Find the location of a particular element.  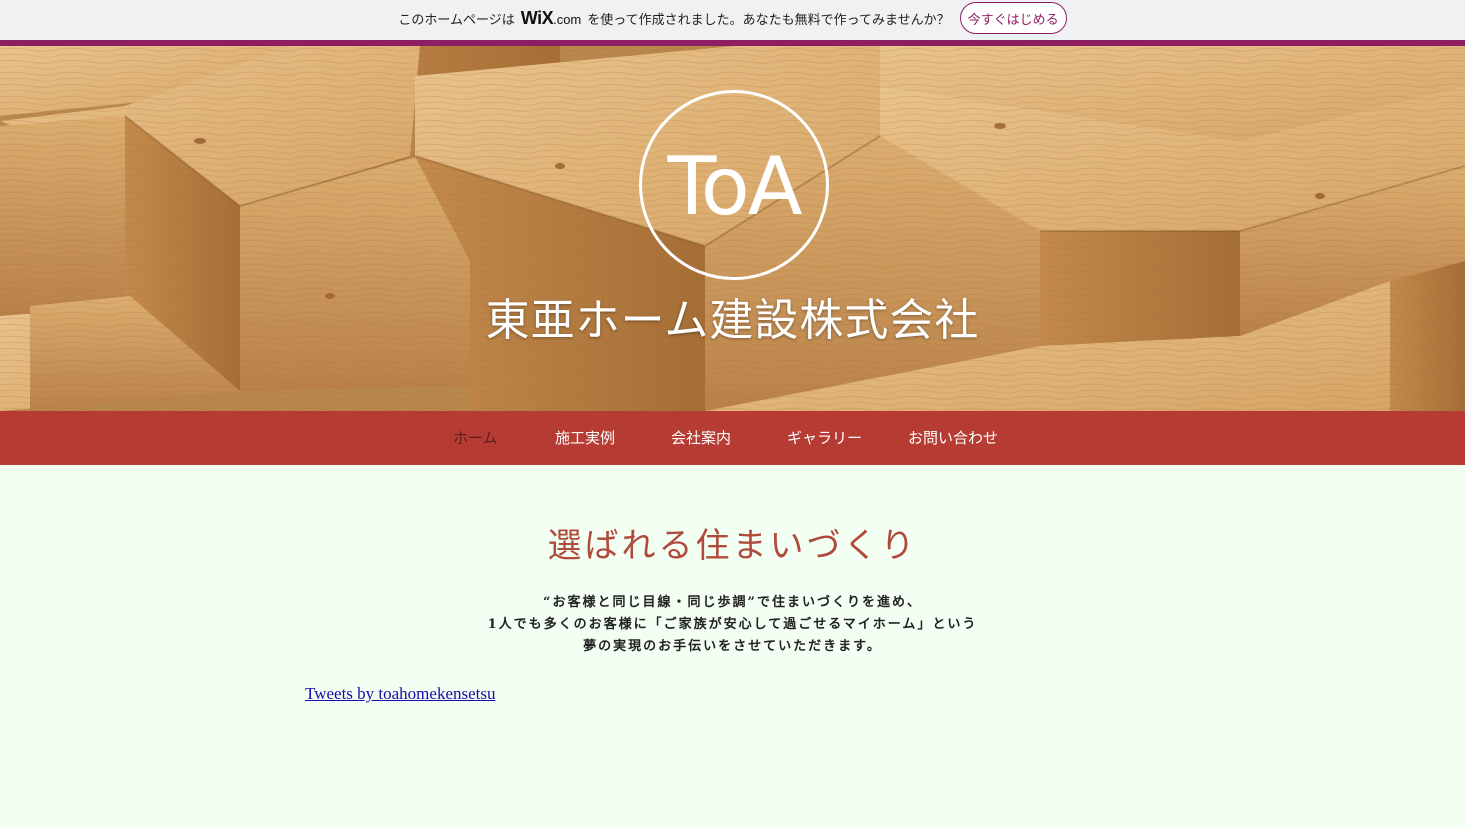

wix-start-now-button: 今すぐはじめる is located at coordinates (1013, 18).